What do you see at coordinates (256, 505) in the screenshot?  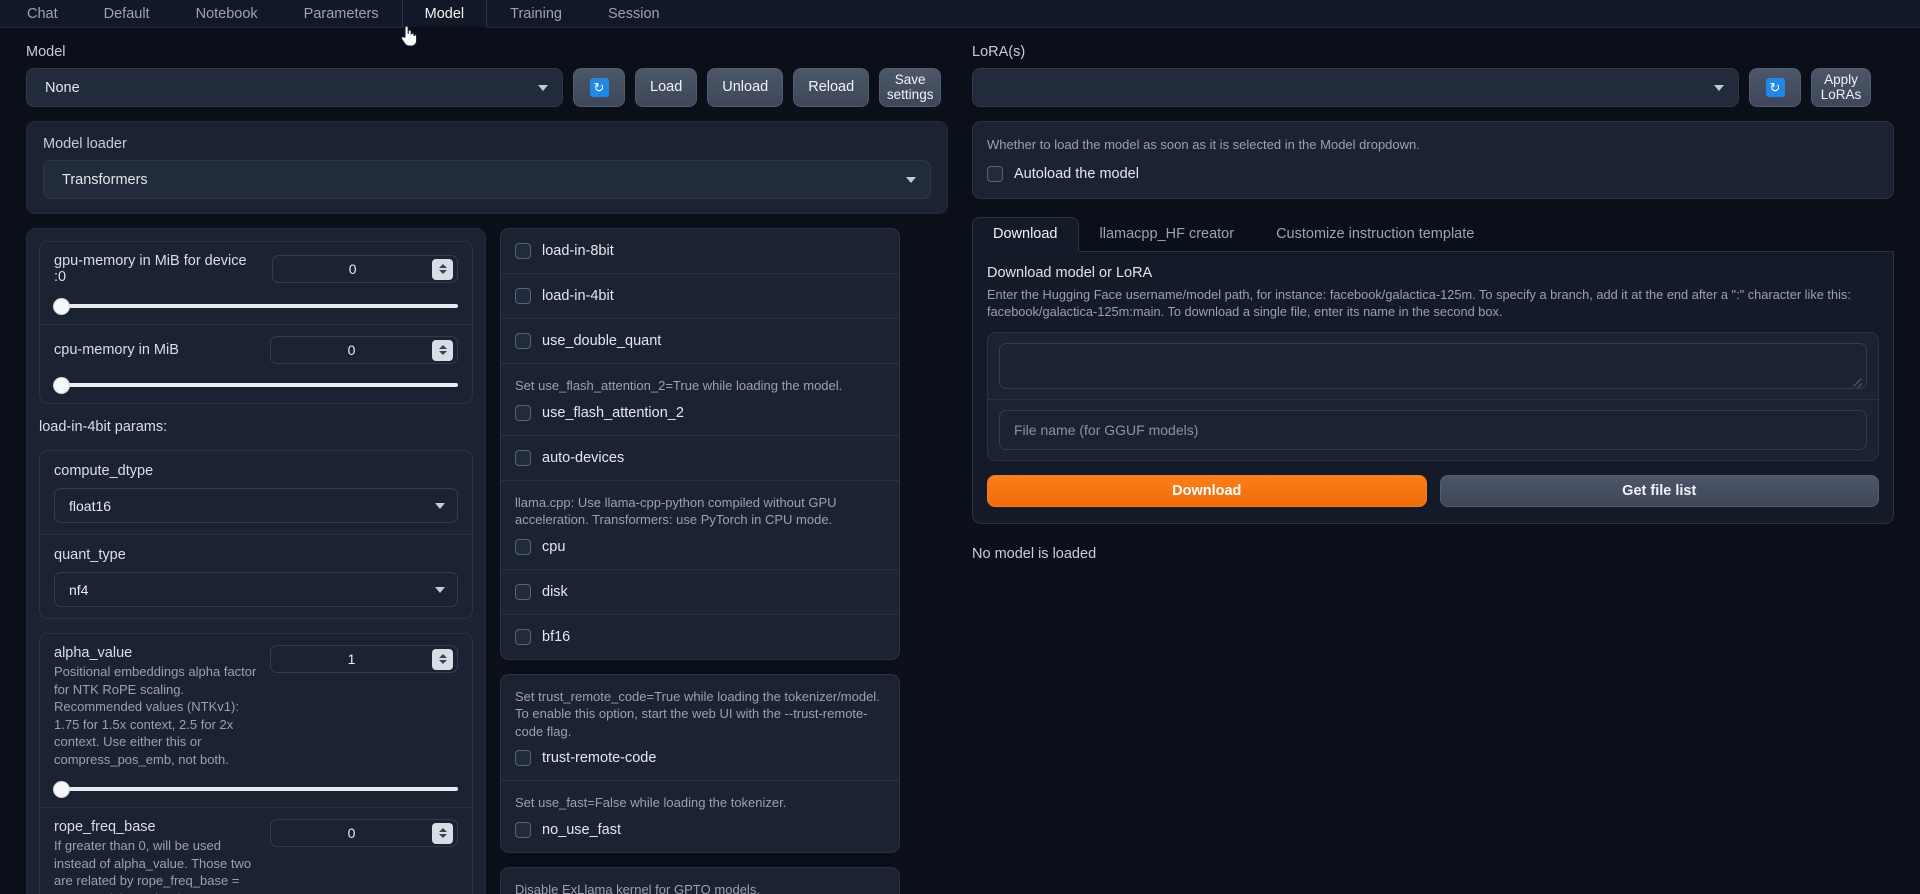 I see `compute-dtype-dropdown: float16` at bounding box center [256, 505].